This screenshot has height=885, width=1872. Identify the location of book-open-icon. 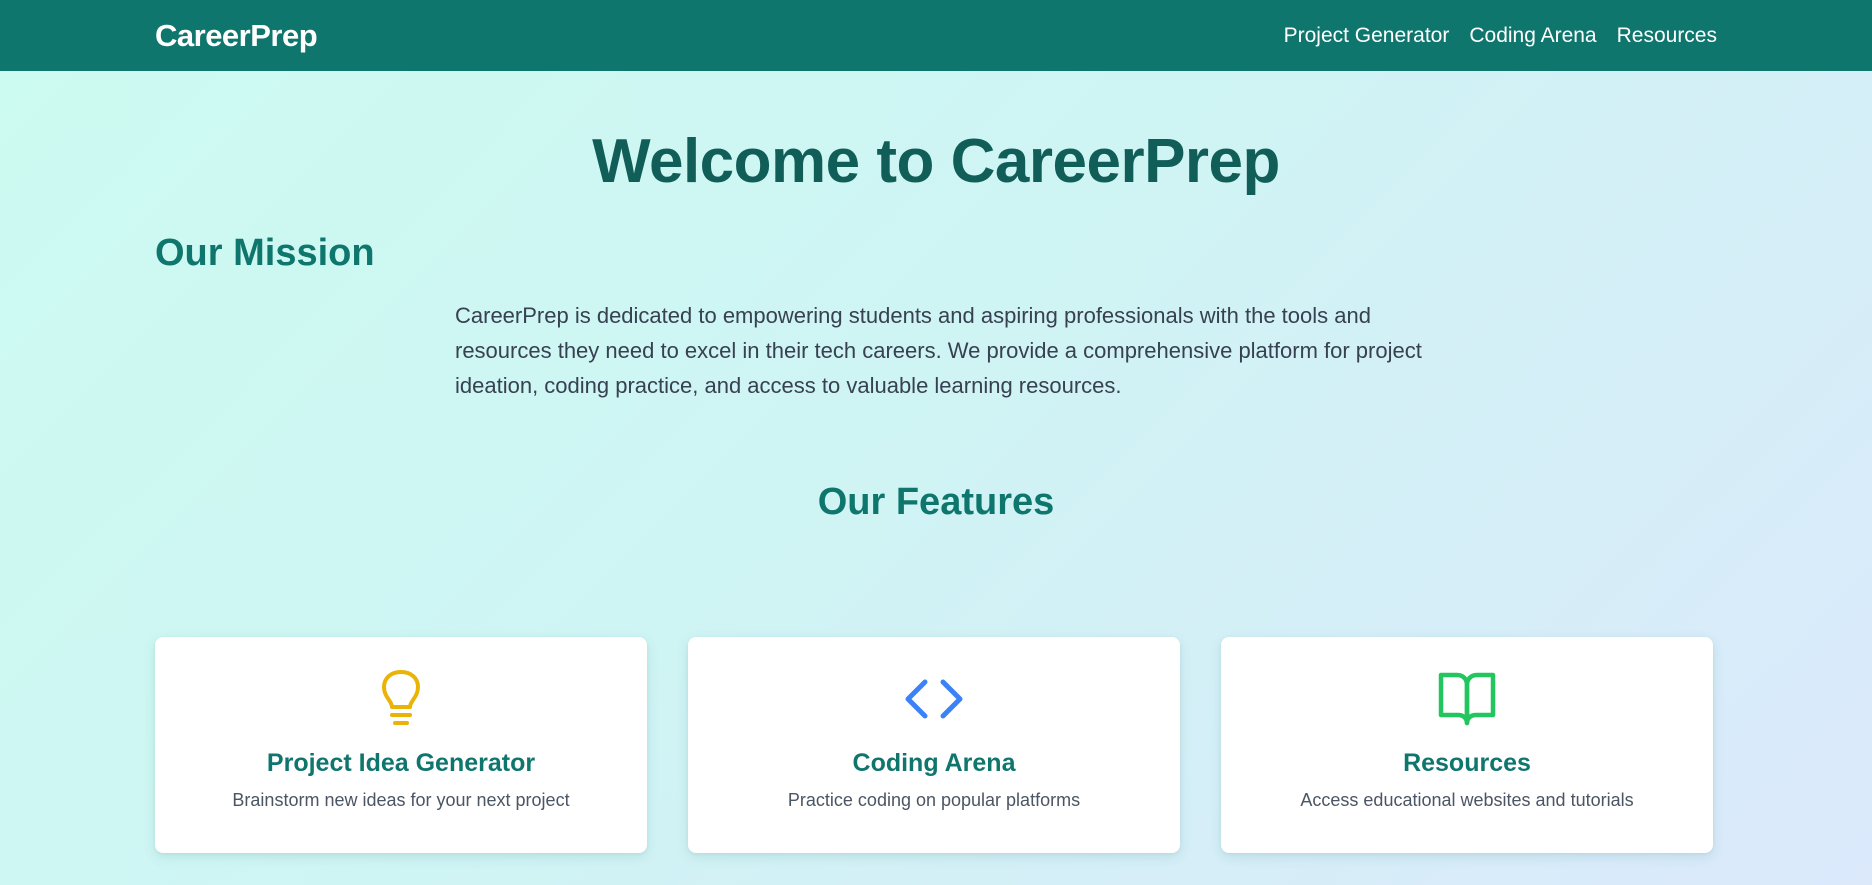
(1467, 699).